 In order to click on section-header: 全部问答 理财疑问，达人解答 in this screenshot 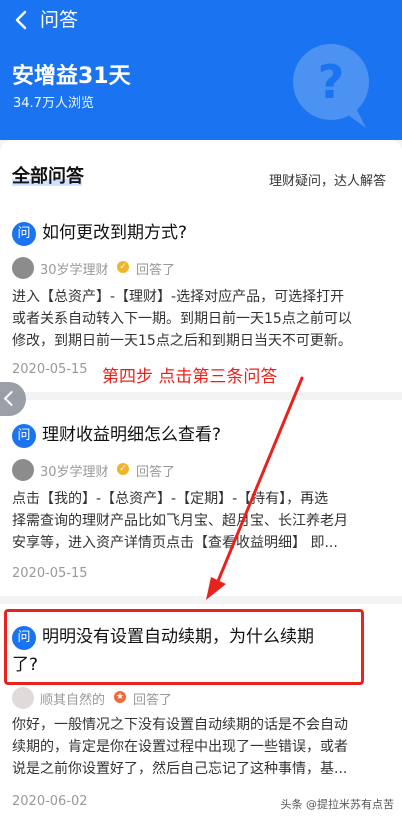, I will do `click(201, 169)`.